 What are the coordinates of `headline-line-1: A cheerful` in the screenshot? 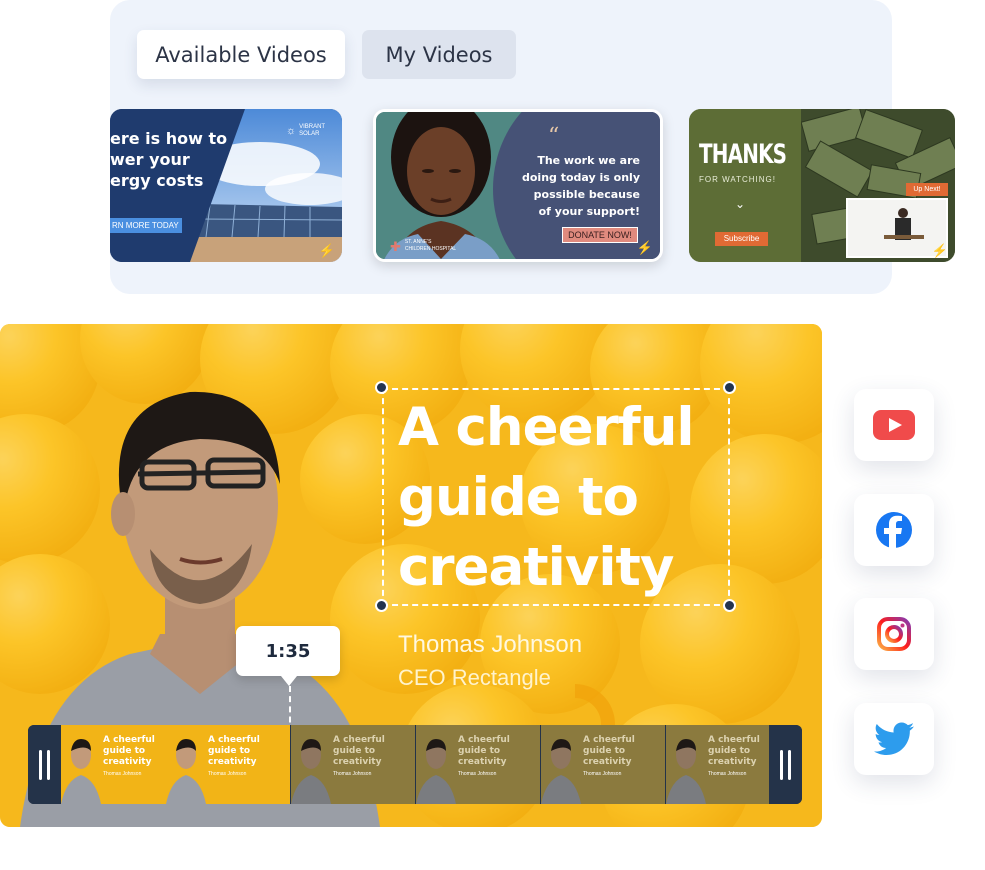 It's located at (546, 427).